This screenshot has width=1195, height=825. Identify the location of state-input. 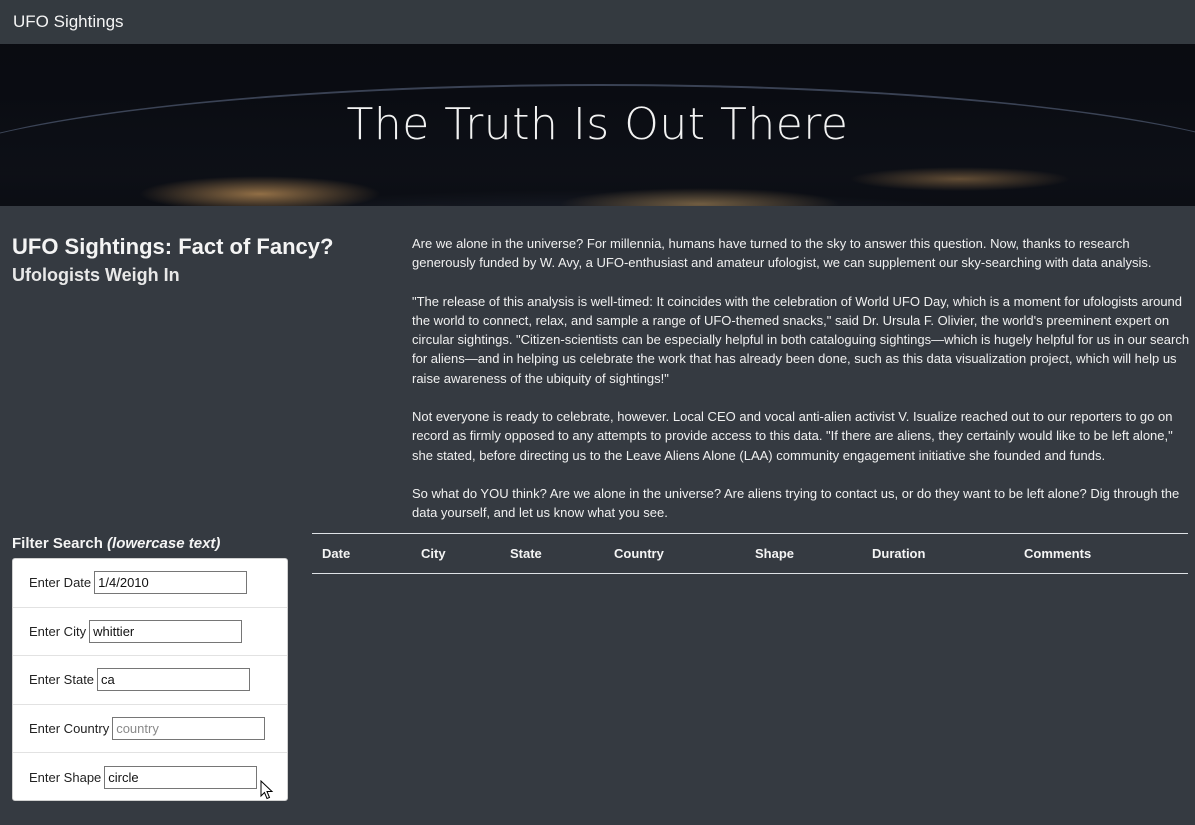
(174, 680).